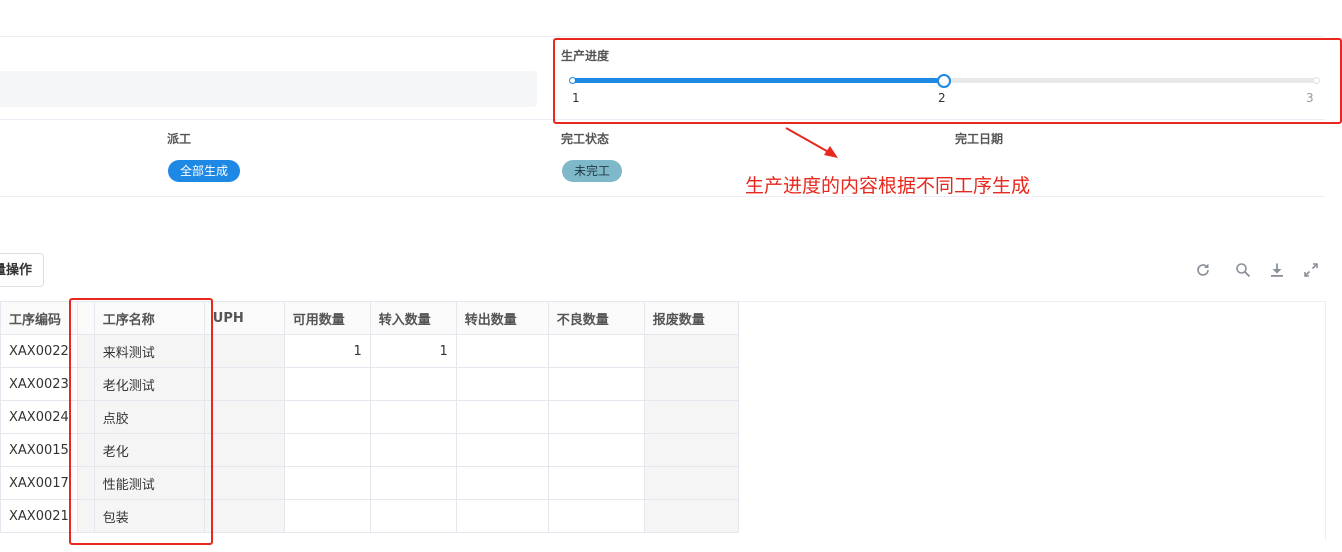 The height and width of the screenshot is (552, 1342). I want to click on text-input-field, so click(268, 89).